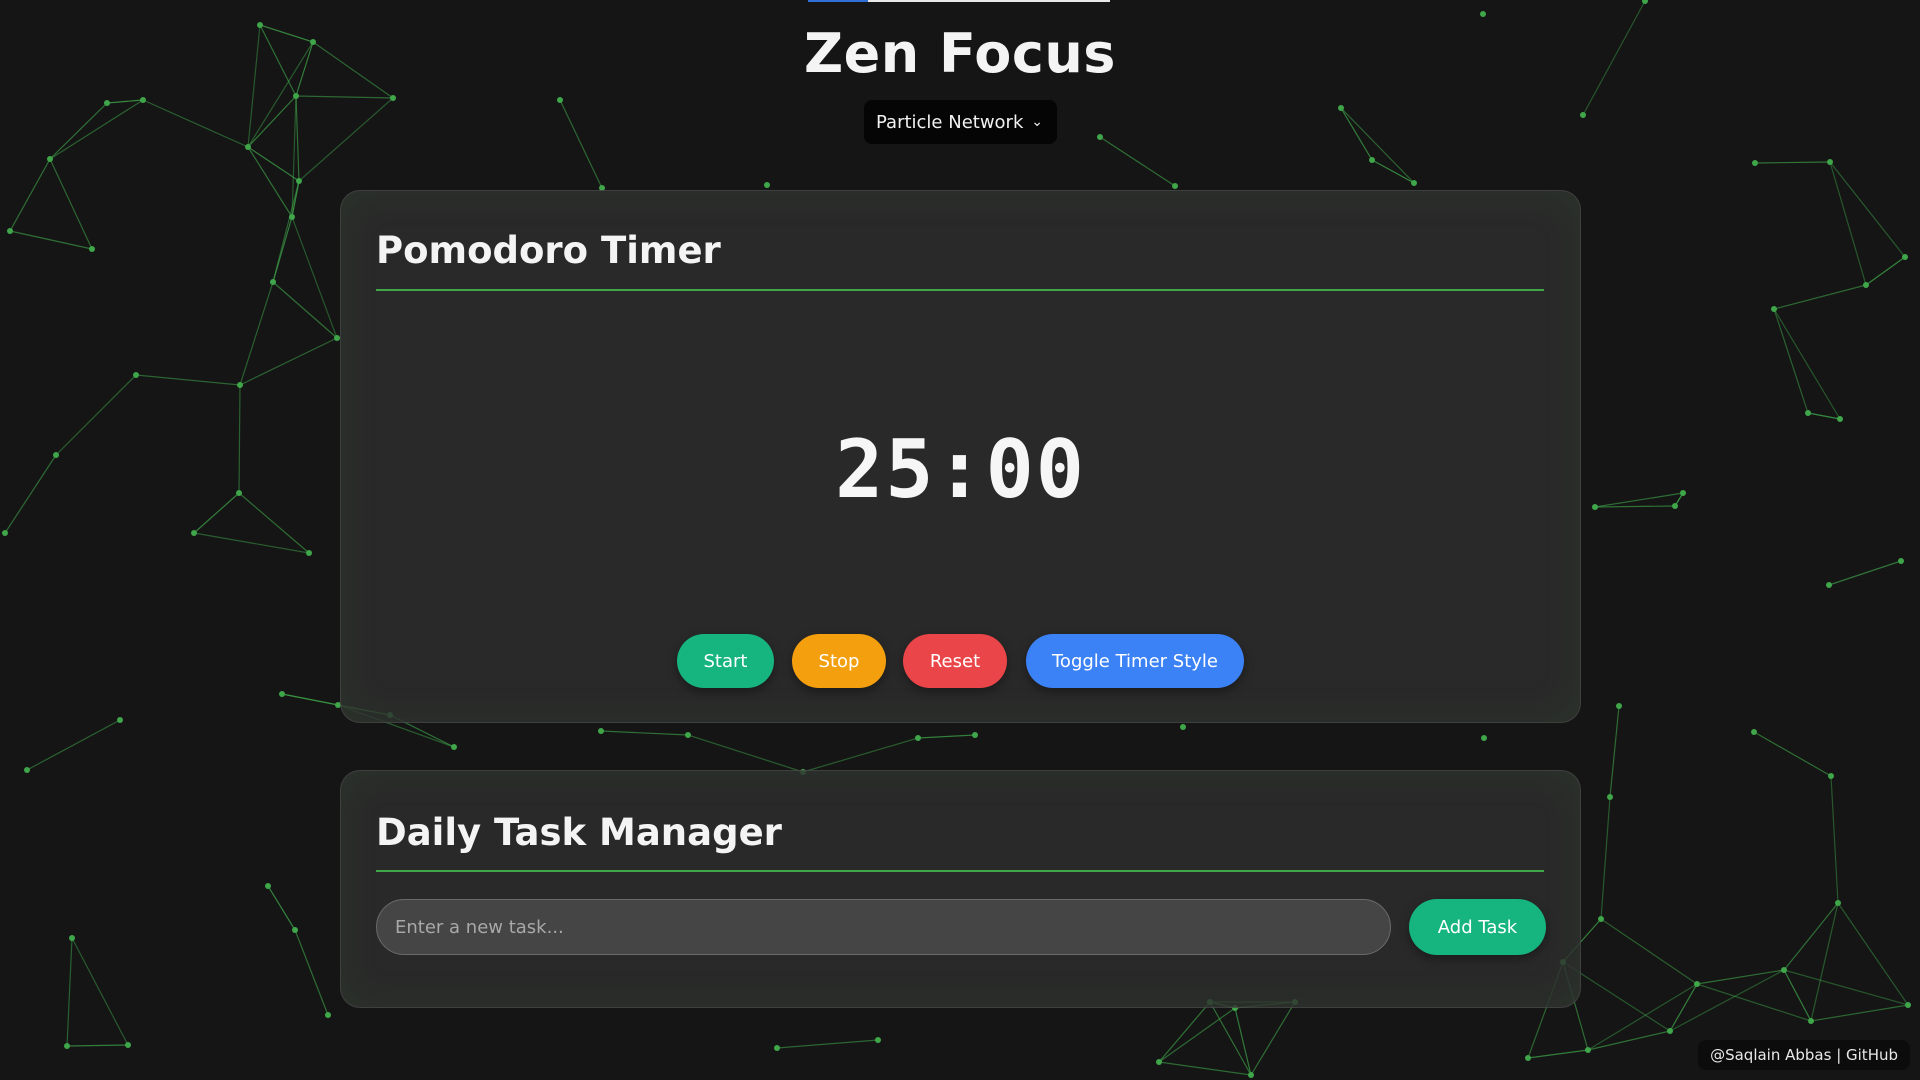 This screenshot has height=1080, width=1920. Describe the element at coordinates (1135, 661) in the screenshot. I see `toggle-timer-style-button: Toggle Timer Style` at that location.